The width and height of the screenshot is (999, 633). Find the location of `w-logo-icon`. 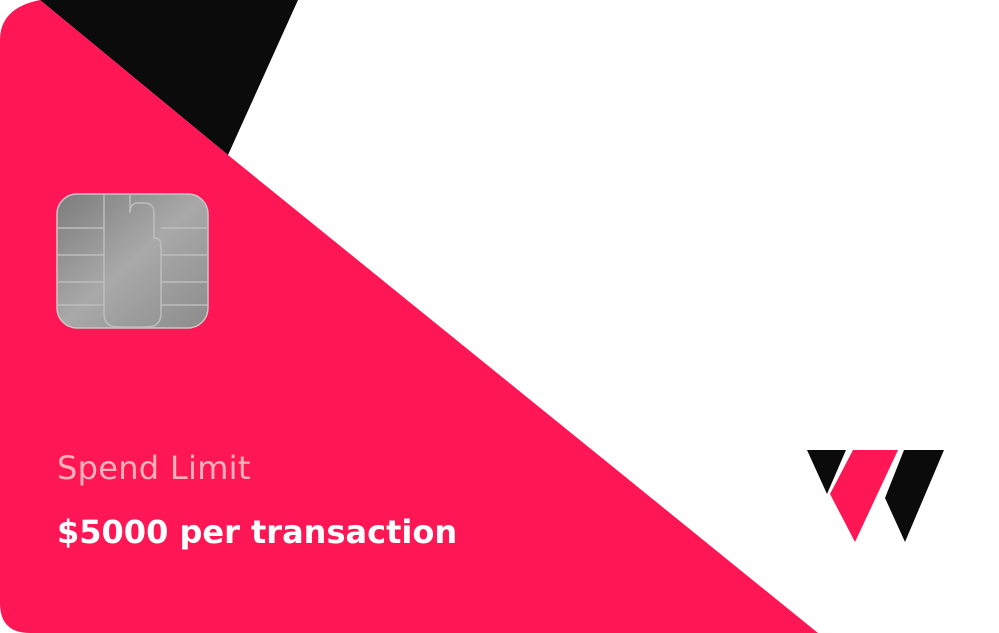

w-logo-icon is located at coordinates (875, 496).